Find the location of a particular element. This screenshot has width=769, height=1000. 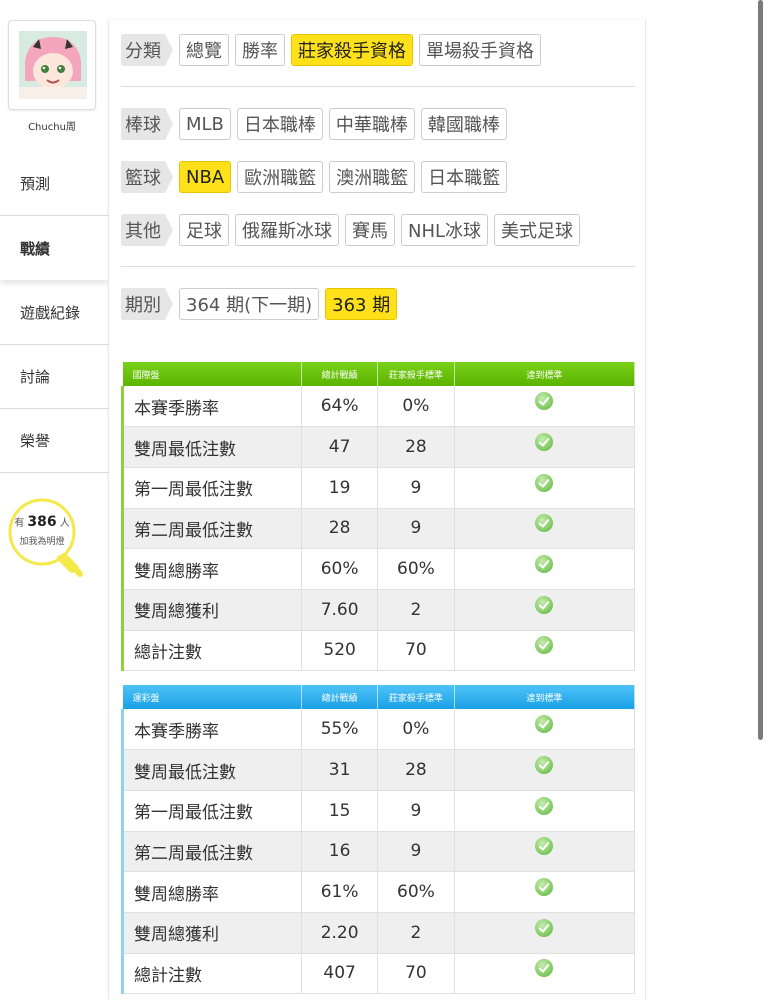

table-row: 本賽季勝率 55% 0% is located at coordinates (378, 730).